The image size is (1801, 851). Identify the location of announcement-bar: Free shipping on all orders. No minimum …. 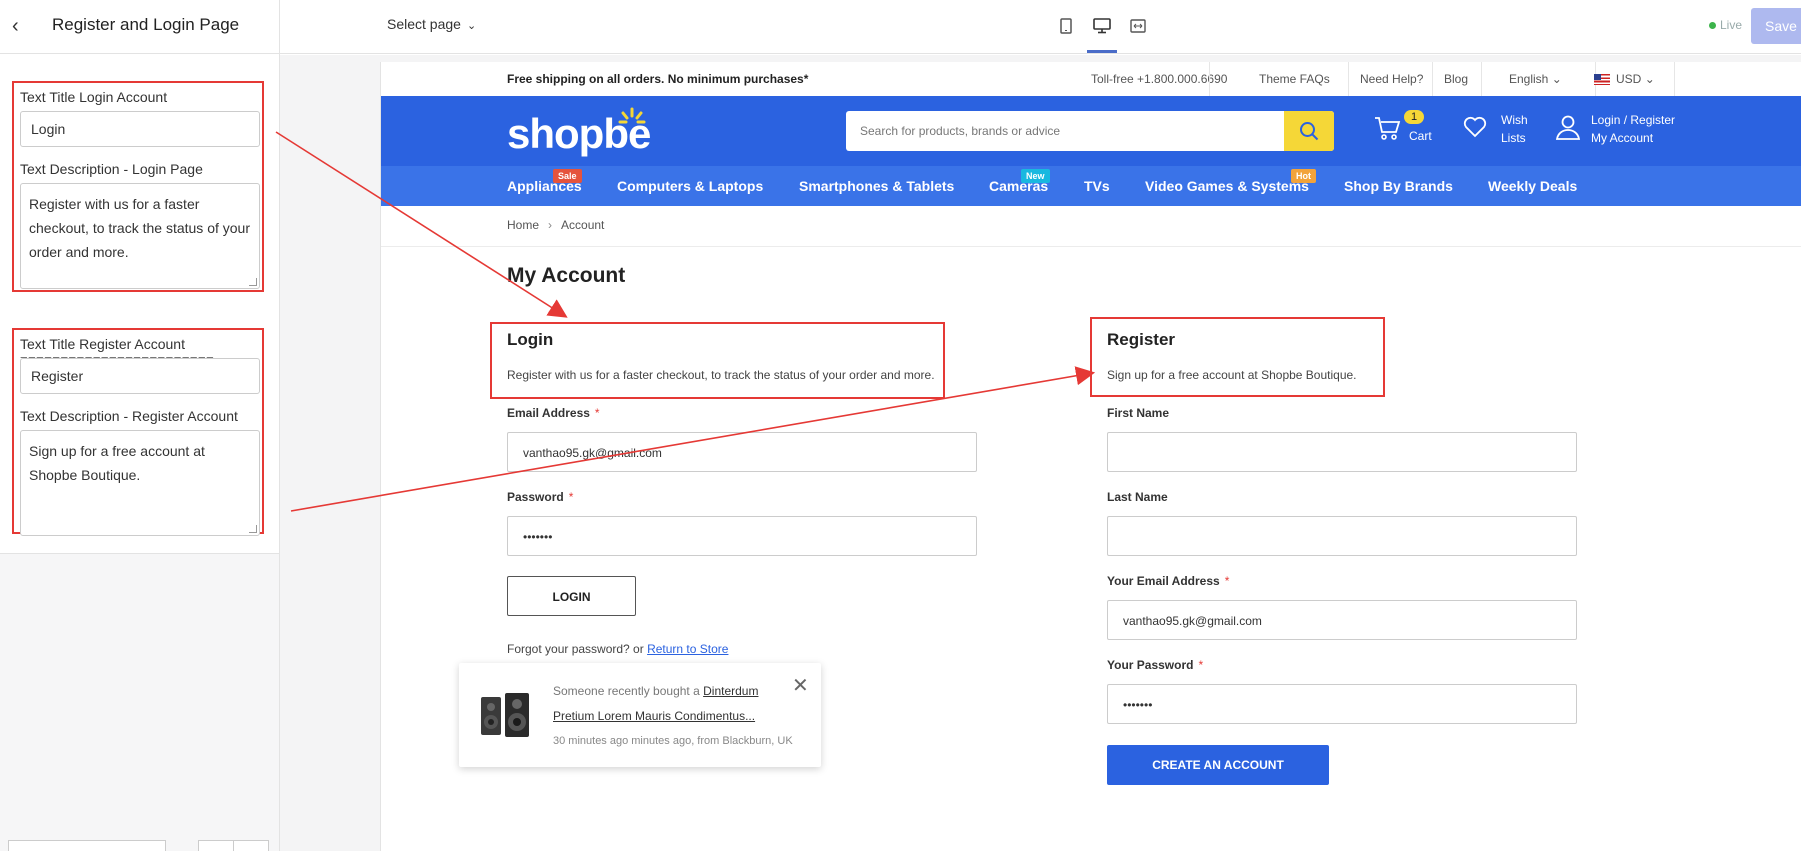
(1091, 79).